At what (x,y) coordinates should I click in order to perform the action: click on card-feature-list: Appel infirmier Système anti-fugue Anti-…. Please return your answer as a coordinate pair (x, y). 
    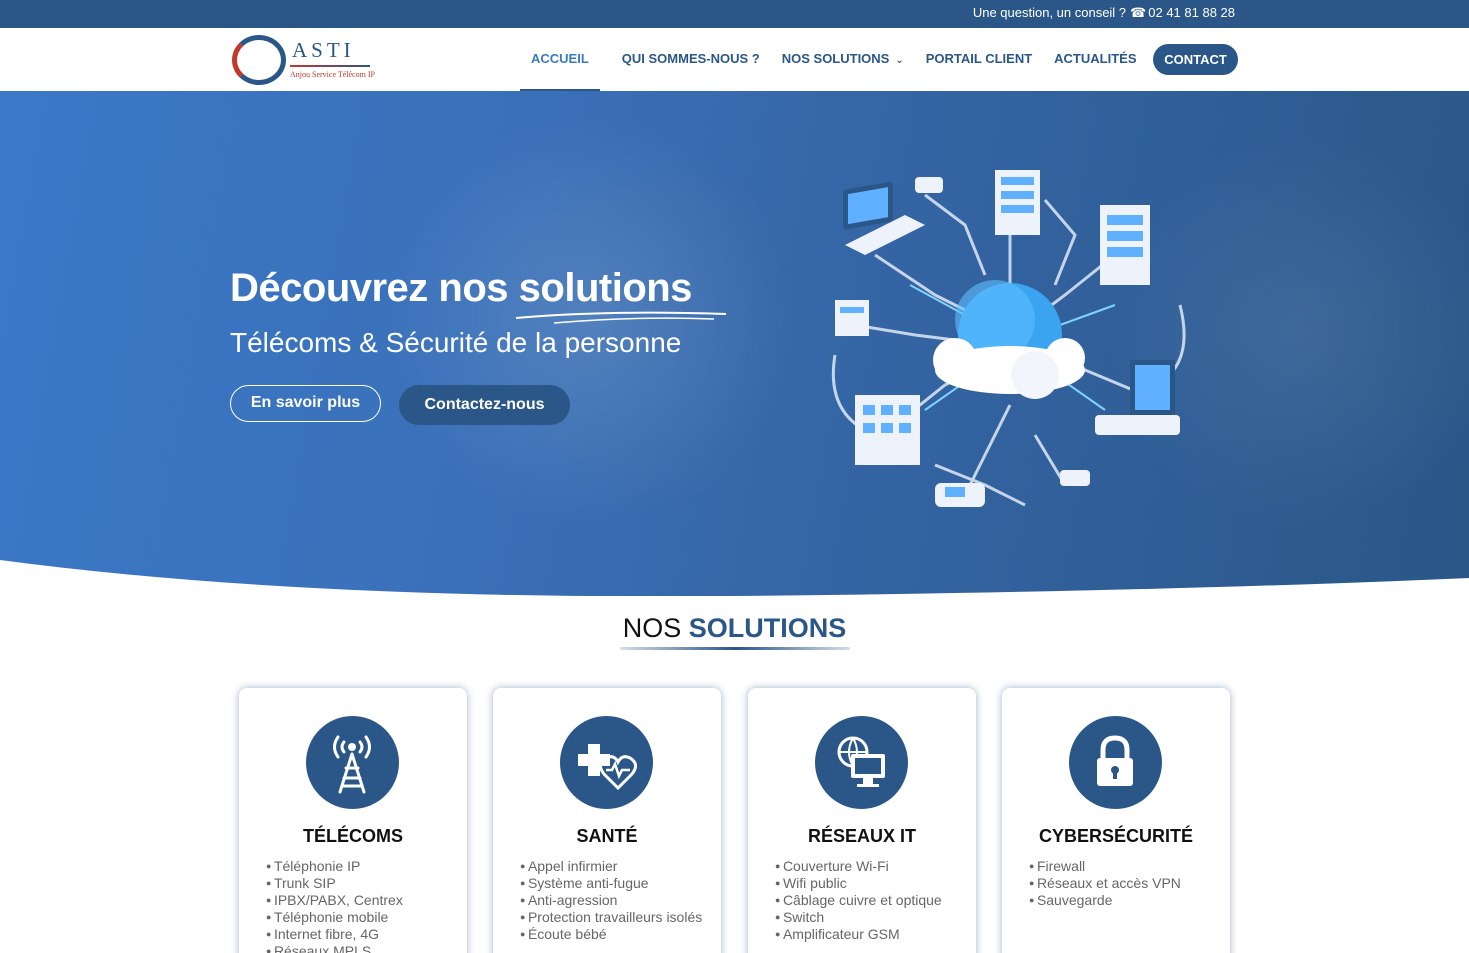
    Looking at the image, I should click on (612, 900).